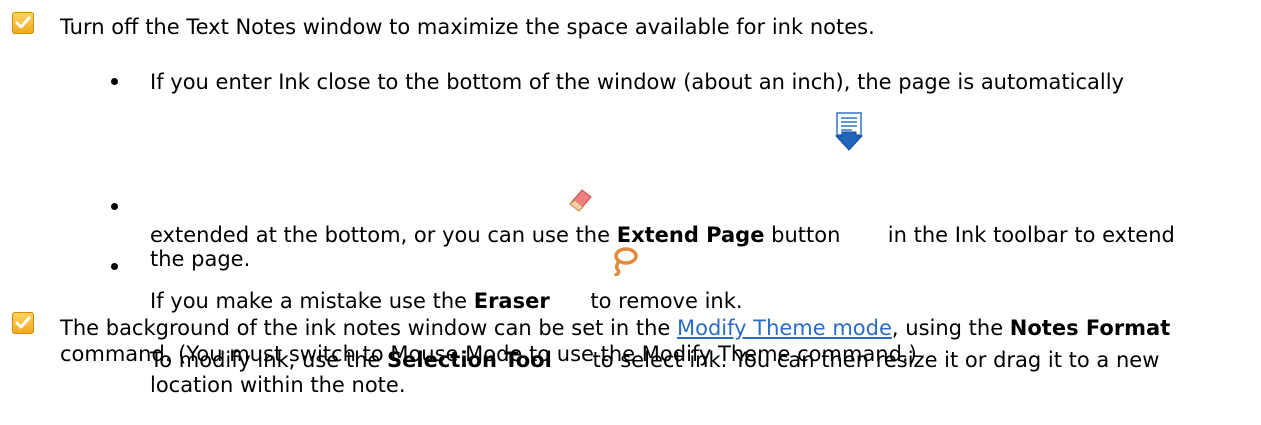  I want to click on eraser-label: Eraser, so click(511, 301).